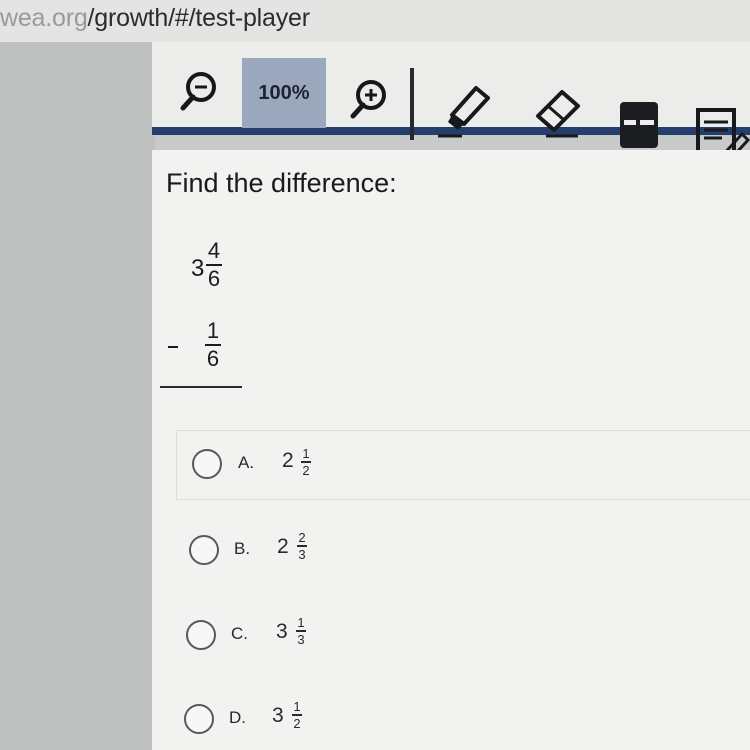  Describe the element at coordinates (214, 265) in the screenshot. I see `minuend-fraction: 4 6` at that location.